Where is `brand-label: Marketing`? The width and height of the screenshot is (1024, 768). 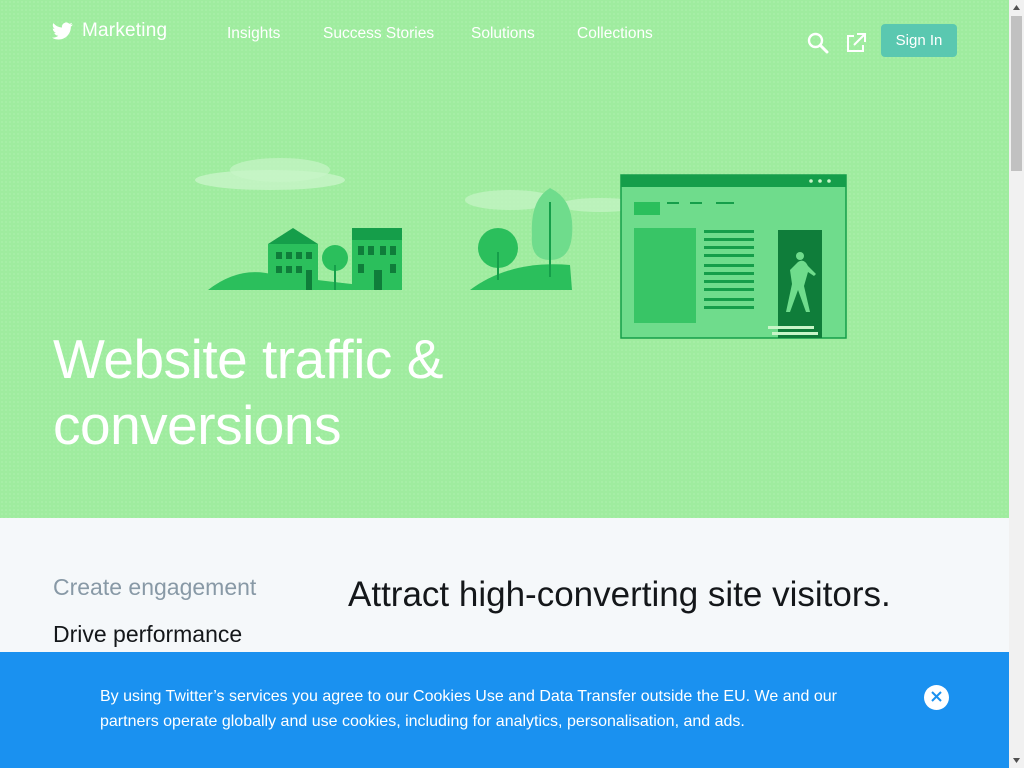
brand-label: Marketing is located at coordinates (125, 30).